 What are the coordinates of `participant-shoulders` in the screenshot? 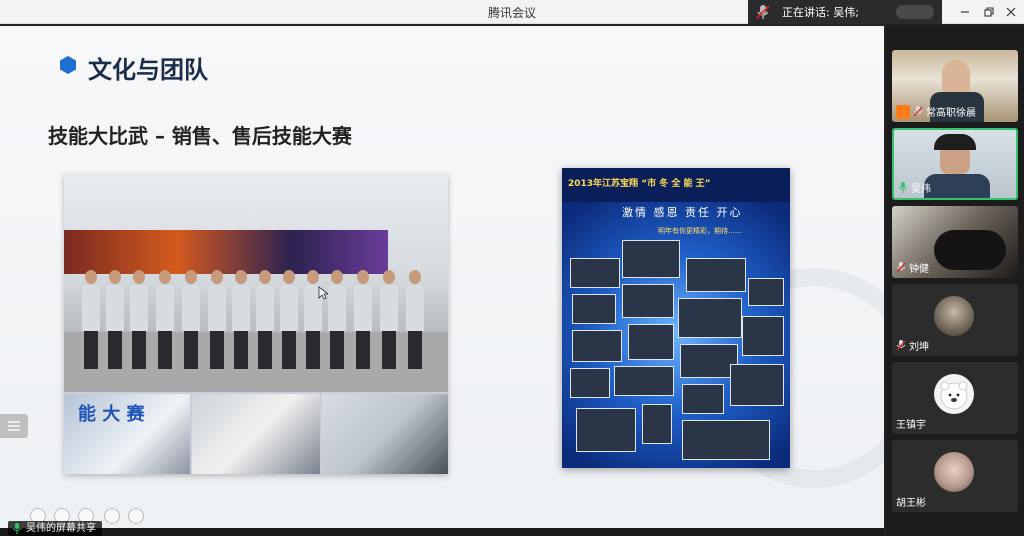 It's located at (957, 186).